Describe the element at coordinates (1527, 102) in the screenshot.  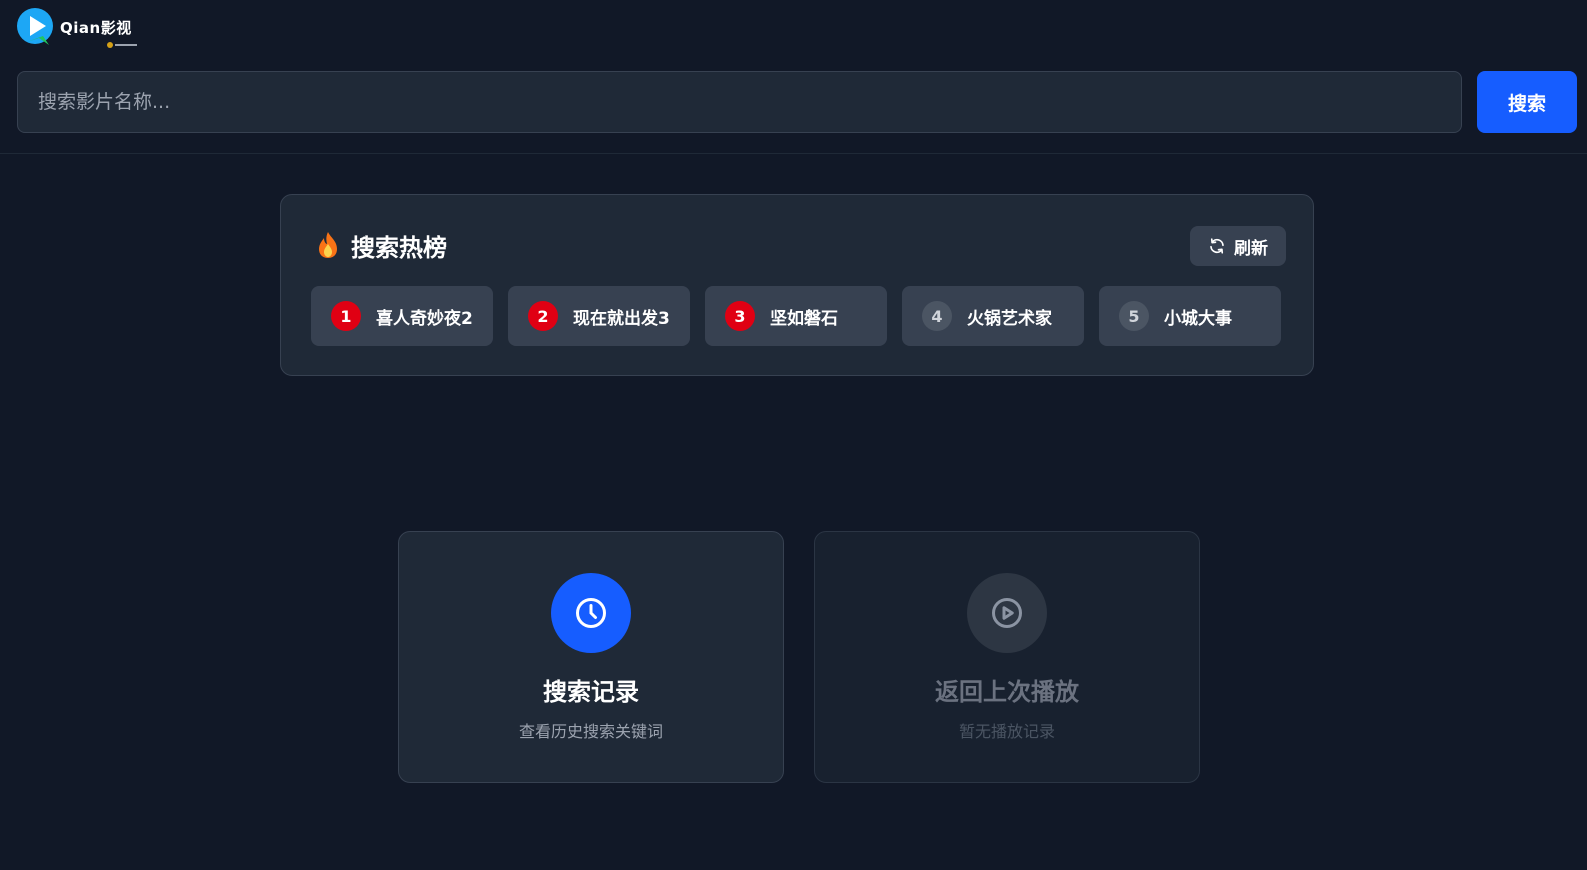
I see `search-button: 搜索` at that location.